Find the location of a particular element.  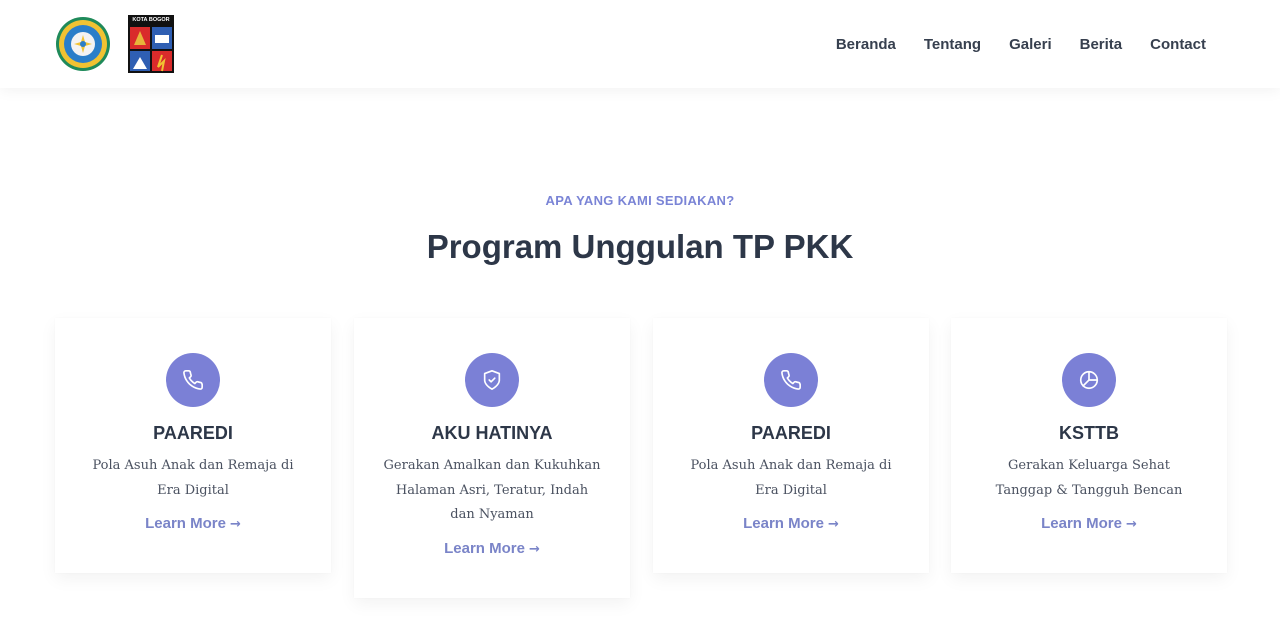

main-nav: Beranda Tentang Galeri Berita Contact is located at coordinates (1021, 44).